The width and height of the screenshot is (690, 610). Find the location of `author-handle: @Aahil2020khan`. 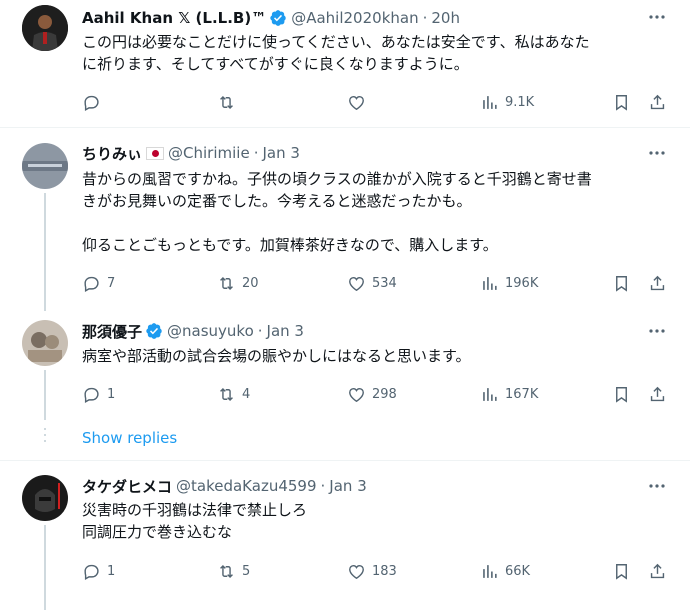

author-handle: @Aahil2020khan is located at coordinates (354, 18).